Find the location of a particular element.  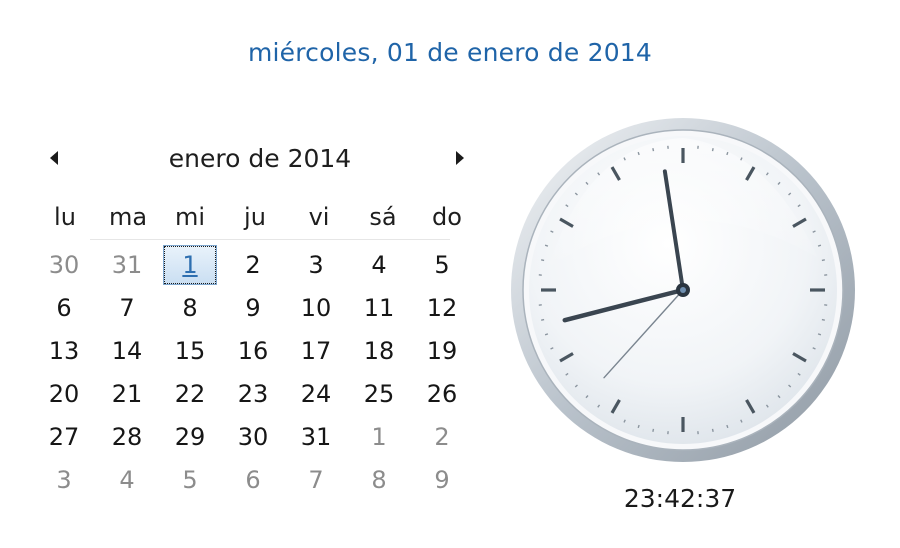

calendar-day: 29 is located at coordinates (190, 437).